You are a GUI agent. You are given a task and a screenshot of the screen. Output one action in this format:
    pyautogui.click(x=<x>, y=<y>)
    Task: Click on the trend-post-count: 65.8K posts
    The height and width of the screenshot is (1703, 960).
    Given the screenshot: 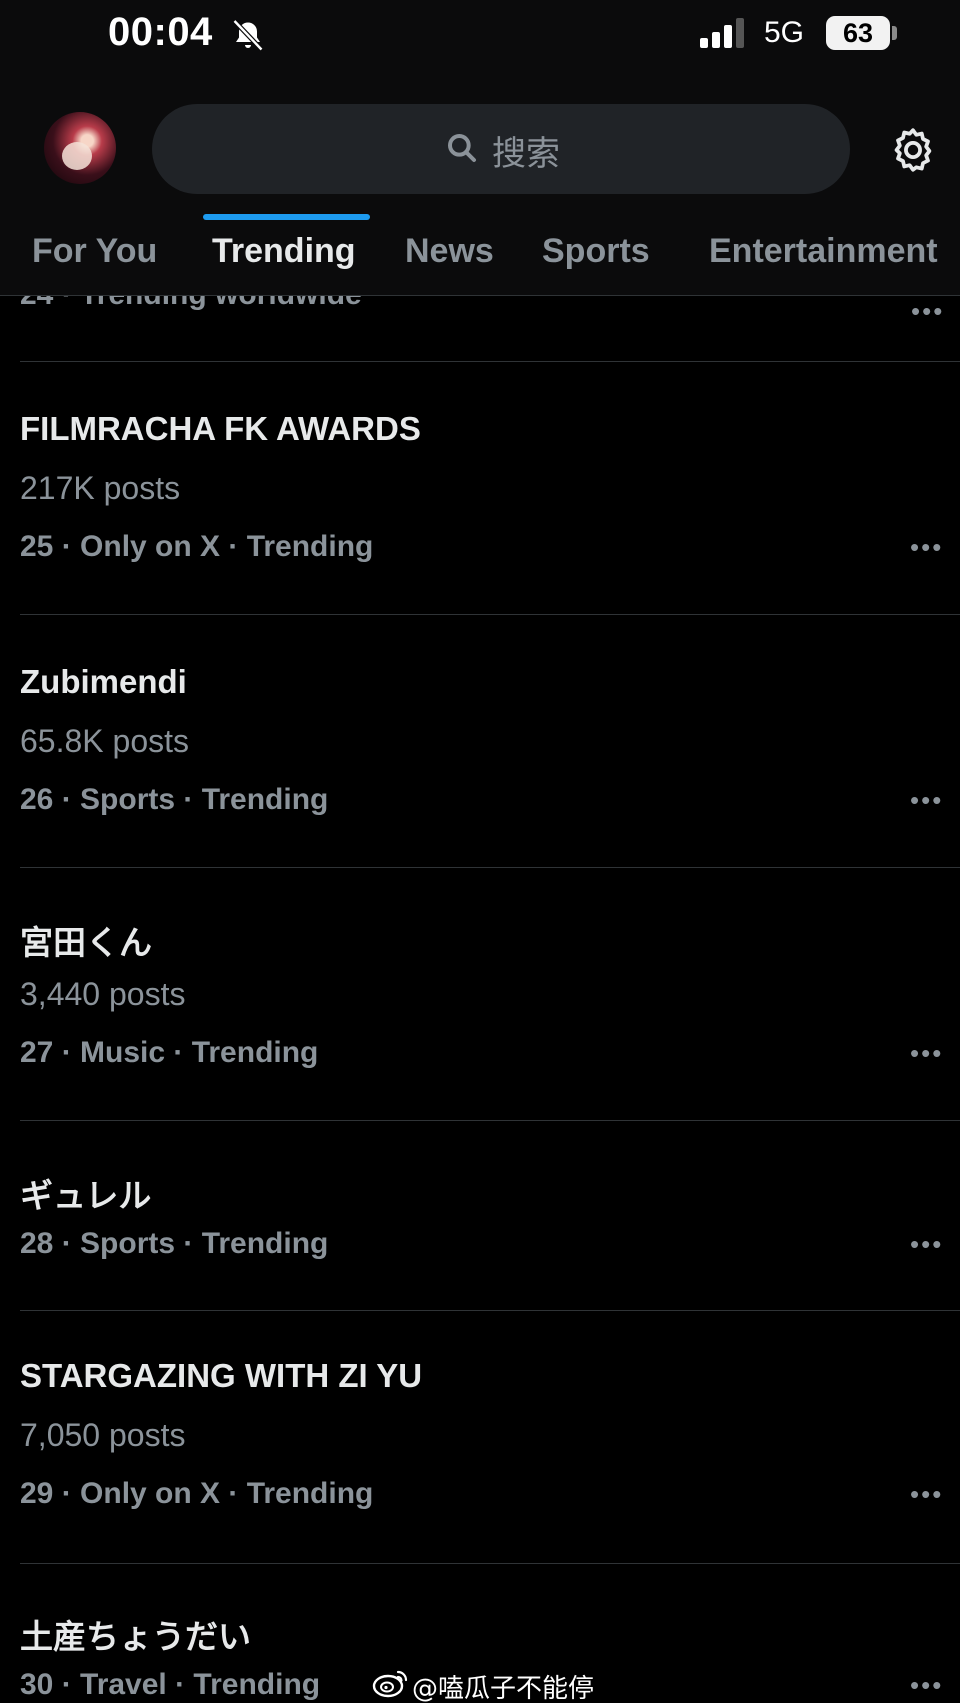 What is the action you would take?
    pyautogui.click(x=104, y=741)
    